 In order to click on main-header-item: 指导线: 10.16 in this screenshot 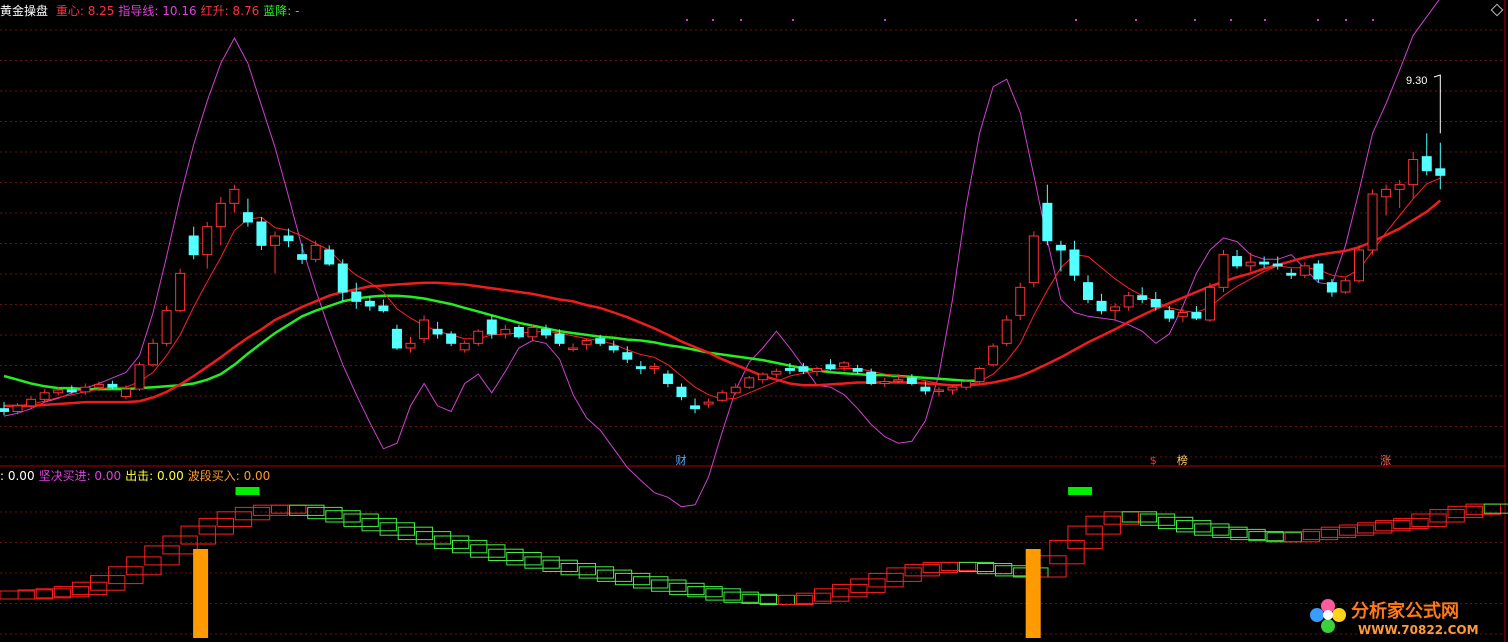, I will do `click(157, 11)`.